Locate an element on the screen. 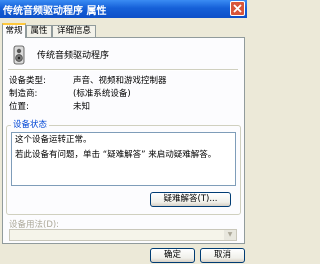  device-type-value: 声音、视频和游戏控制器 is located at coordinates (120, 81).